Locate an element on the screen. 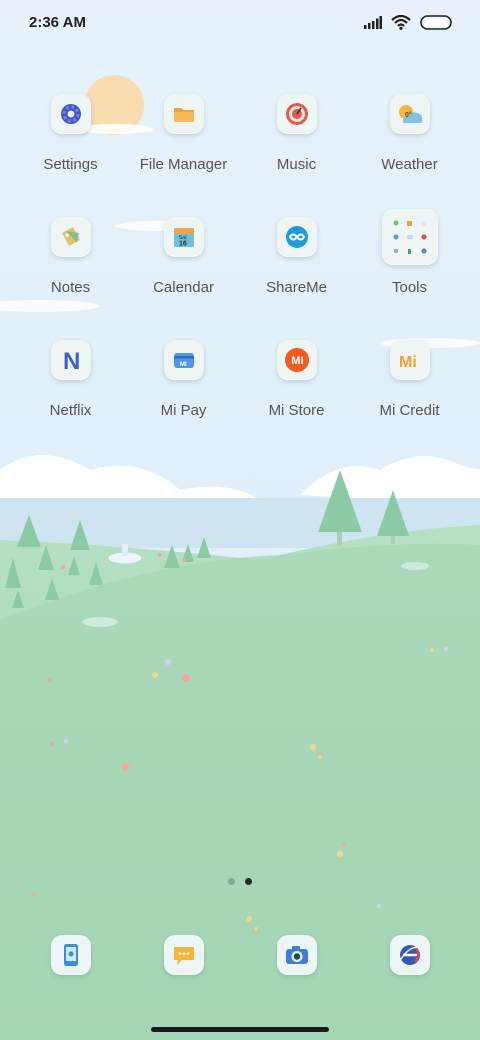 Image resolution: width=480 pixels, height=1040 pixels. app-file-manager: File Manager is located at coordinates (183, 133).